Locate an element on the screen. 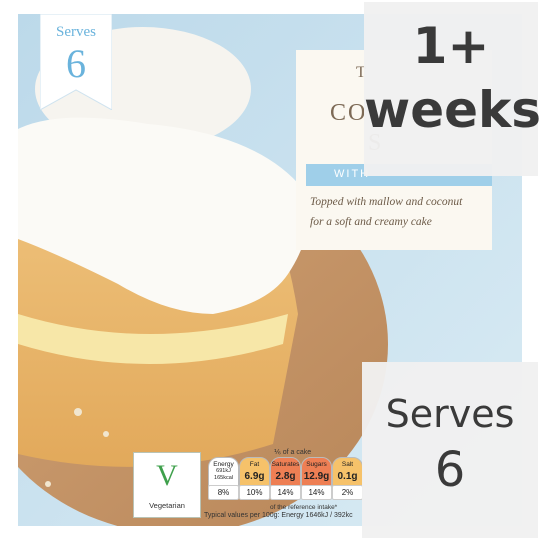 The height and width of the screenshot is (540, 540). reference-note: of the reference intake* is located at coordinates (304, 507).